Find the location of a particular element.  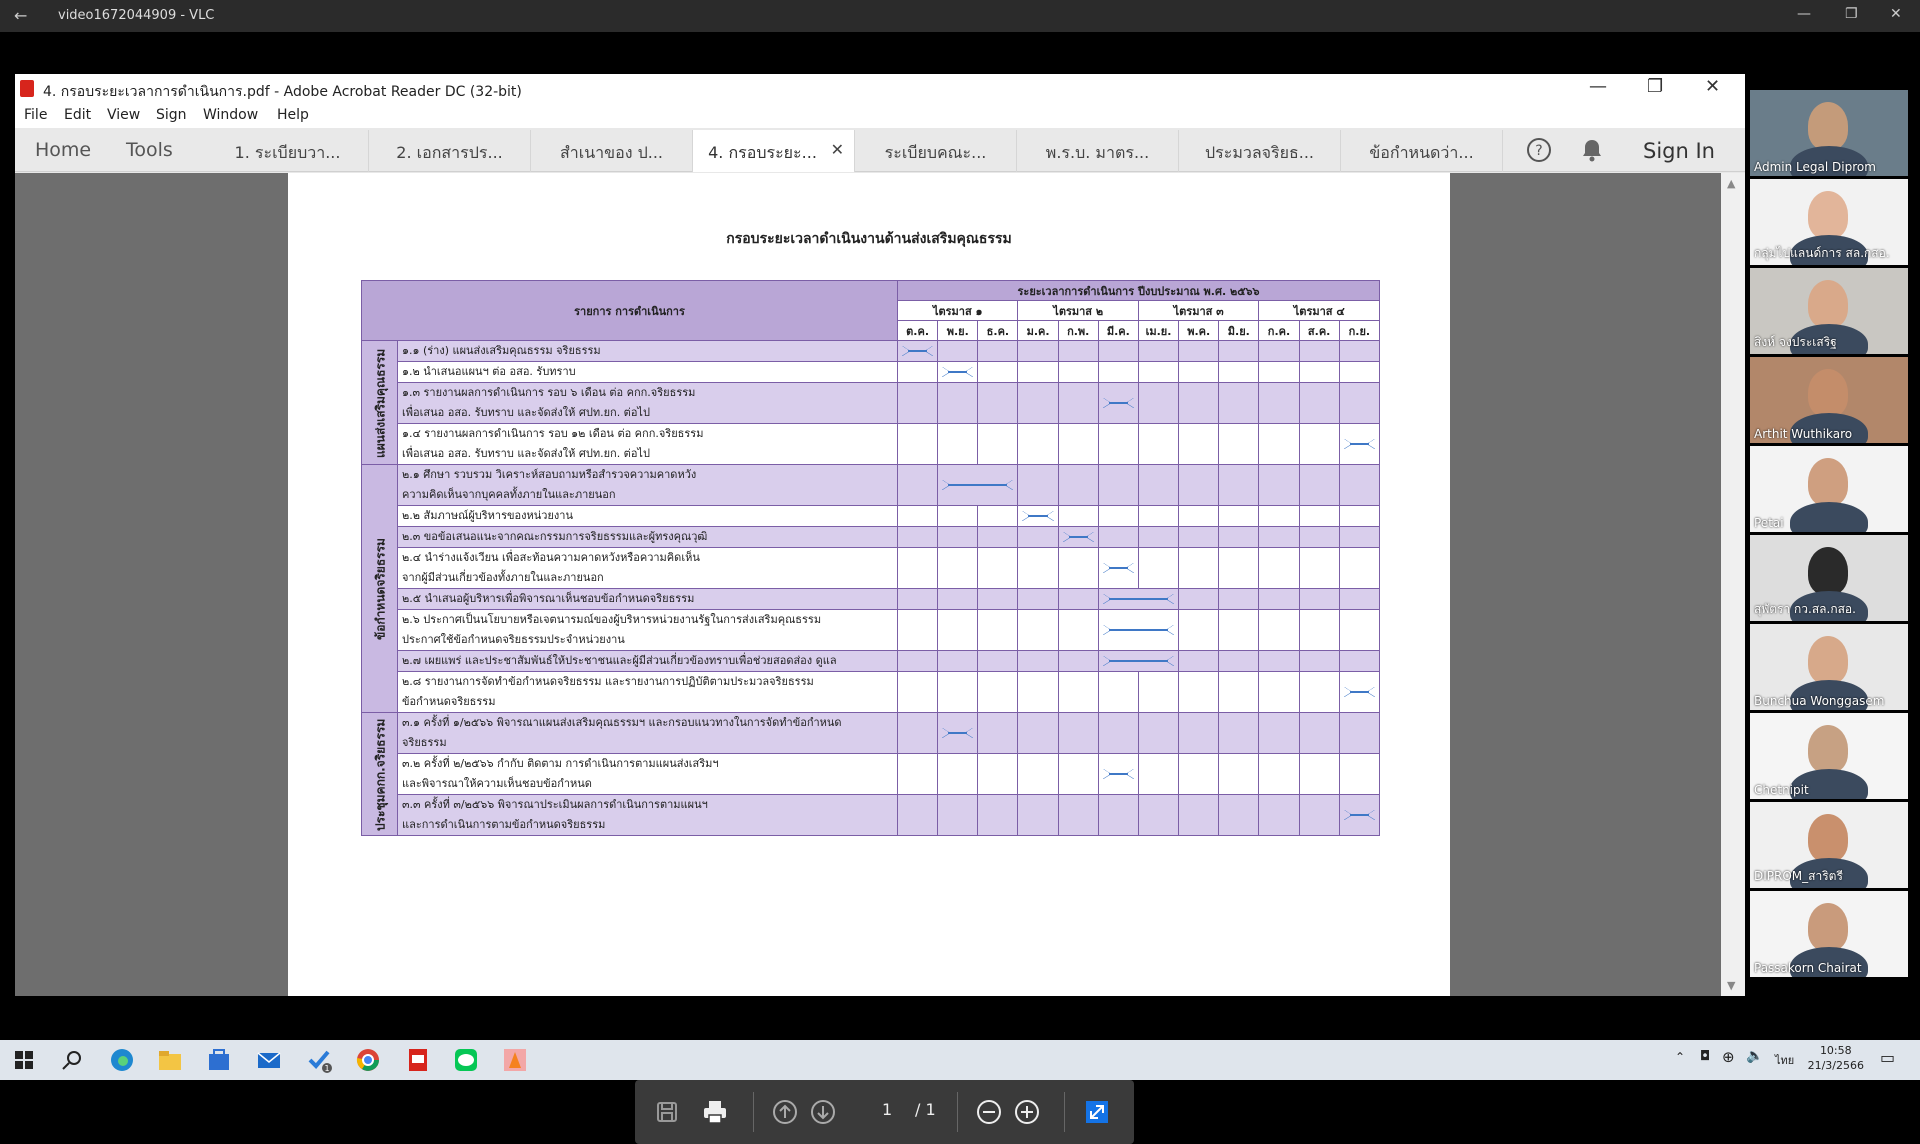

notifications-icon: ▭ is located at coordinates (1887, 1057).